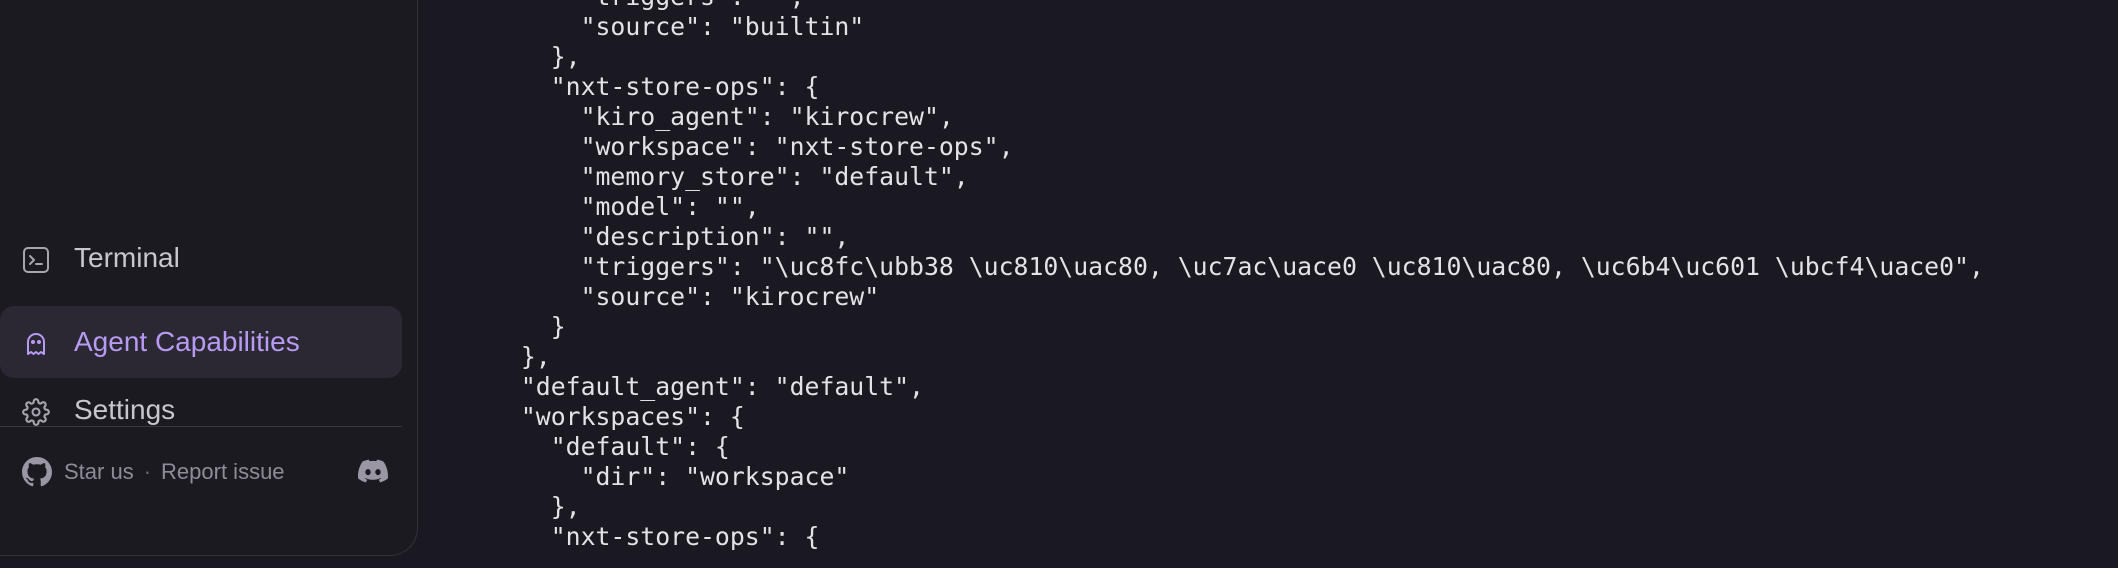  I want to click on code-line: }, so click(528, 326).